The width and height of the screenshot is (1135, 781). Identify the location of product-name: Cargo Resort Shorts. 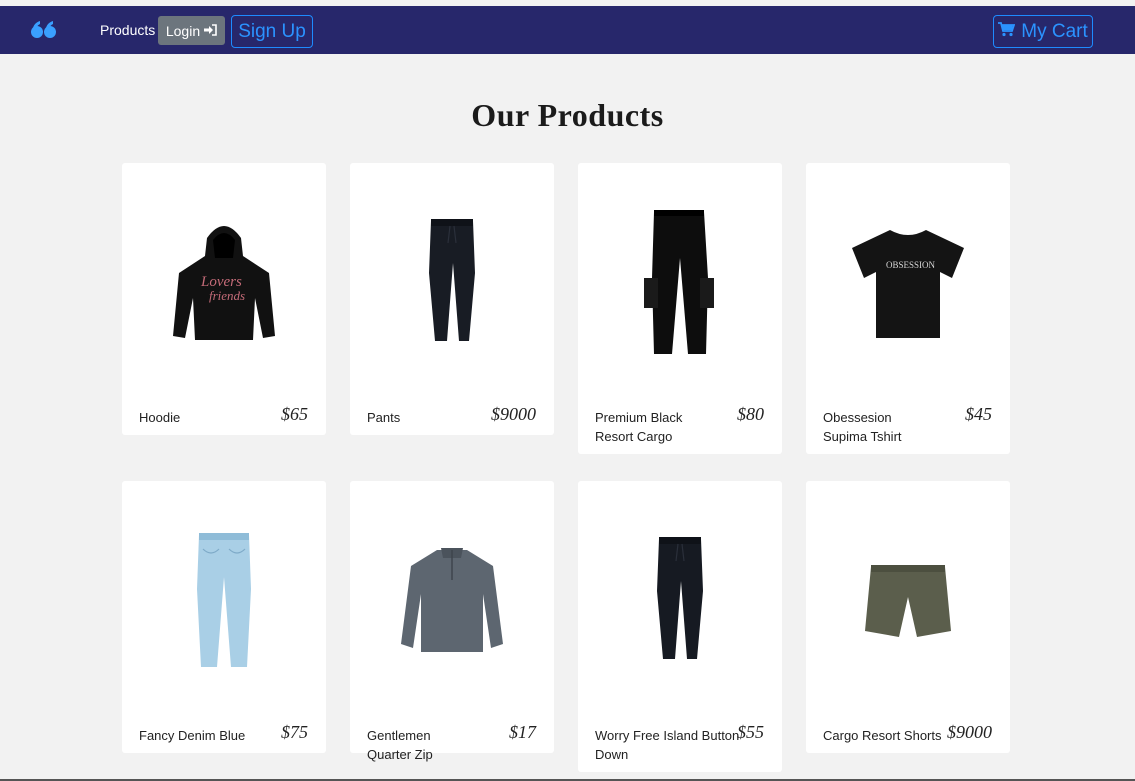
(882, 735).